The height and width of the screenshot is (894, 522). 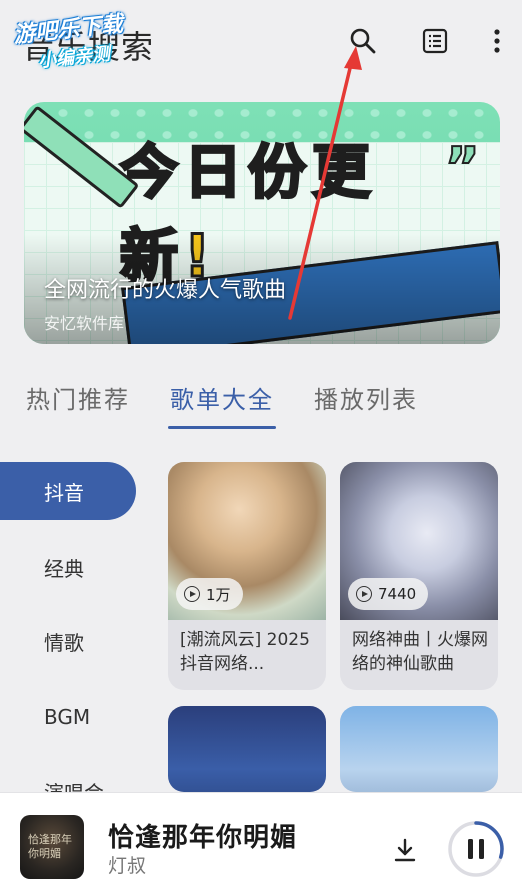 I want to click on tab-playlists: 歌单大全, so click(x=222, y=397).